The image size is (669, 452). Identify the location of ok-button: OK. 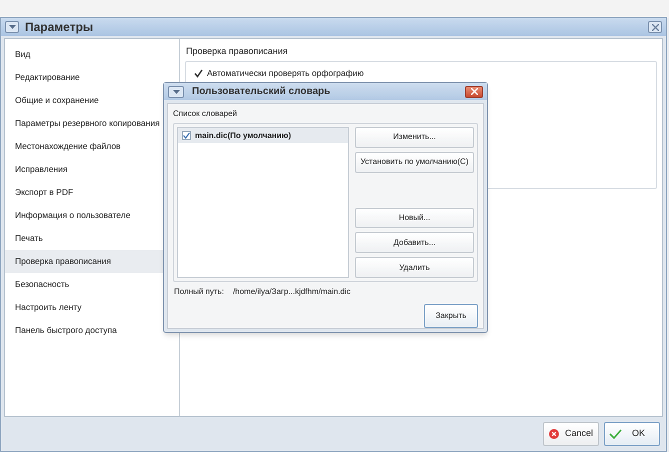
(632, 434).